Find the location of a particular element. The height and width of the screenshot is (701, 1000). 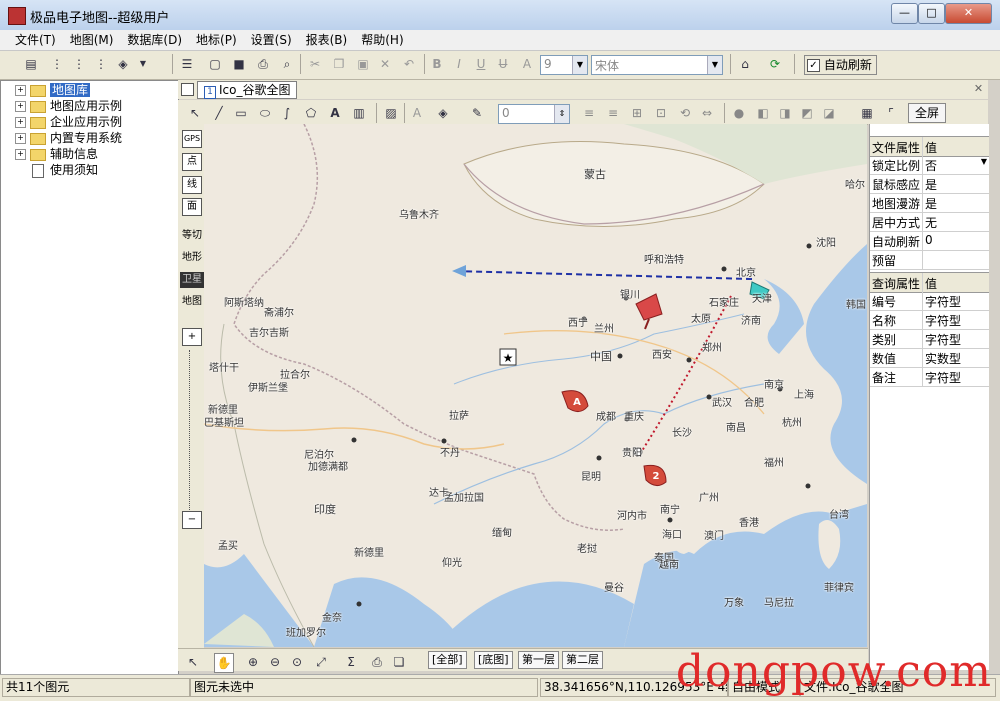

file-prop-row: 锁定比例否 ▼ is located at coordinates (929, 165).